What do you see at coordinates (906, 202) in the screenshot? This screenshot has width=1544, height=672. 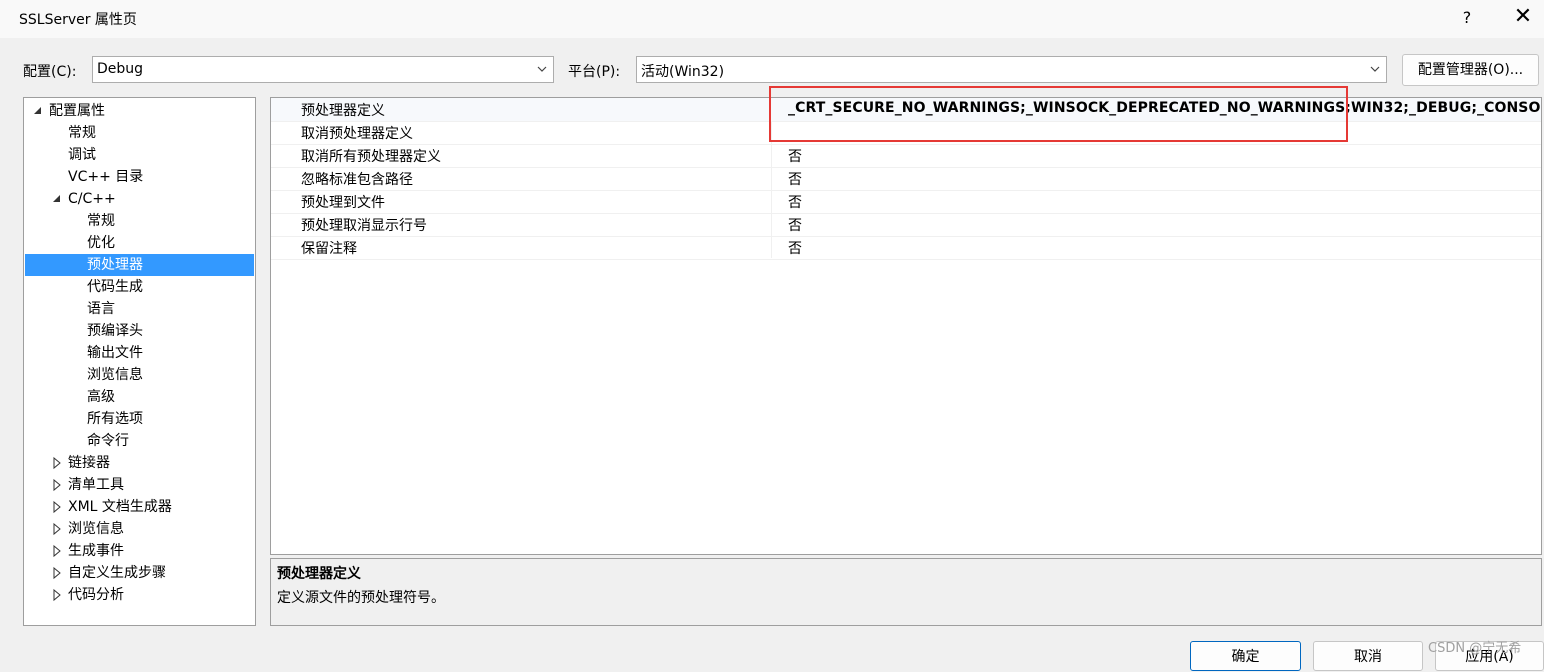 I see `property-row: 预处理到文件 否` at bounding box center [906, 202].